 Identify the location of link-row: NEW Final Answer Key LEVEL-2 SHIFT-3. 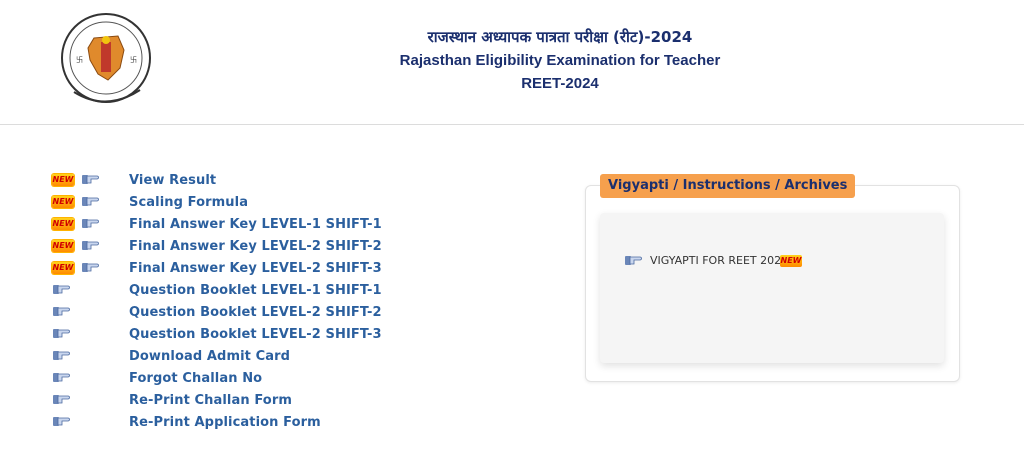
(262, 270).